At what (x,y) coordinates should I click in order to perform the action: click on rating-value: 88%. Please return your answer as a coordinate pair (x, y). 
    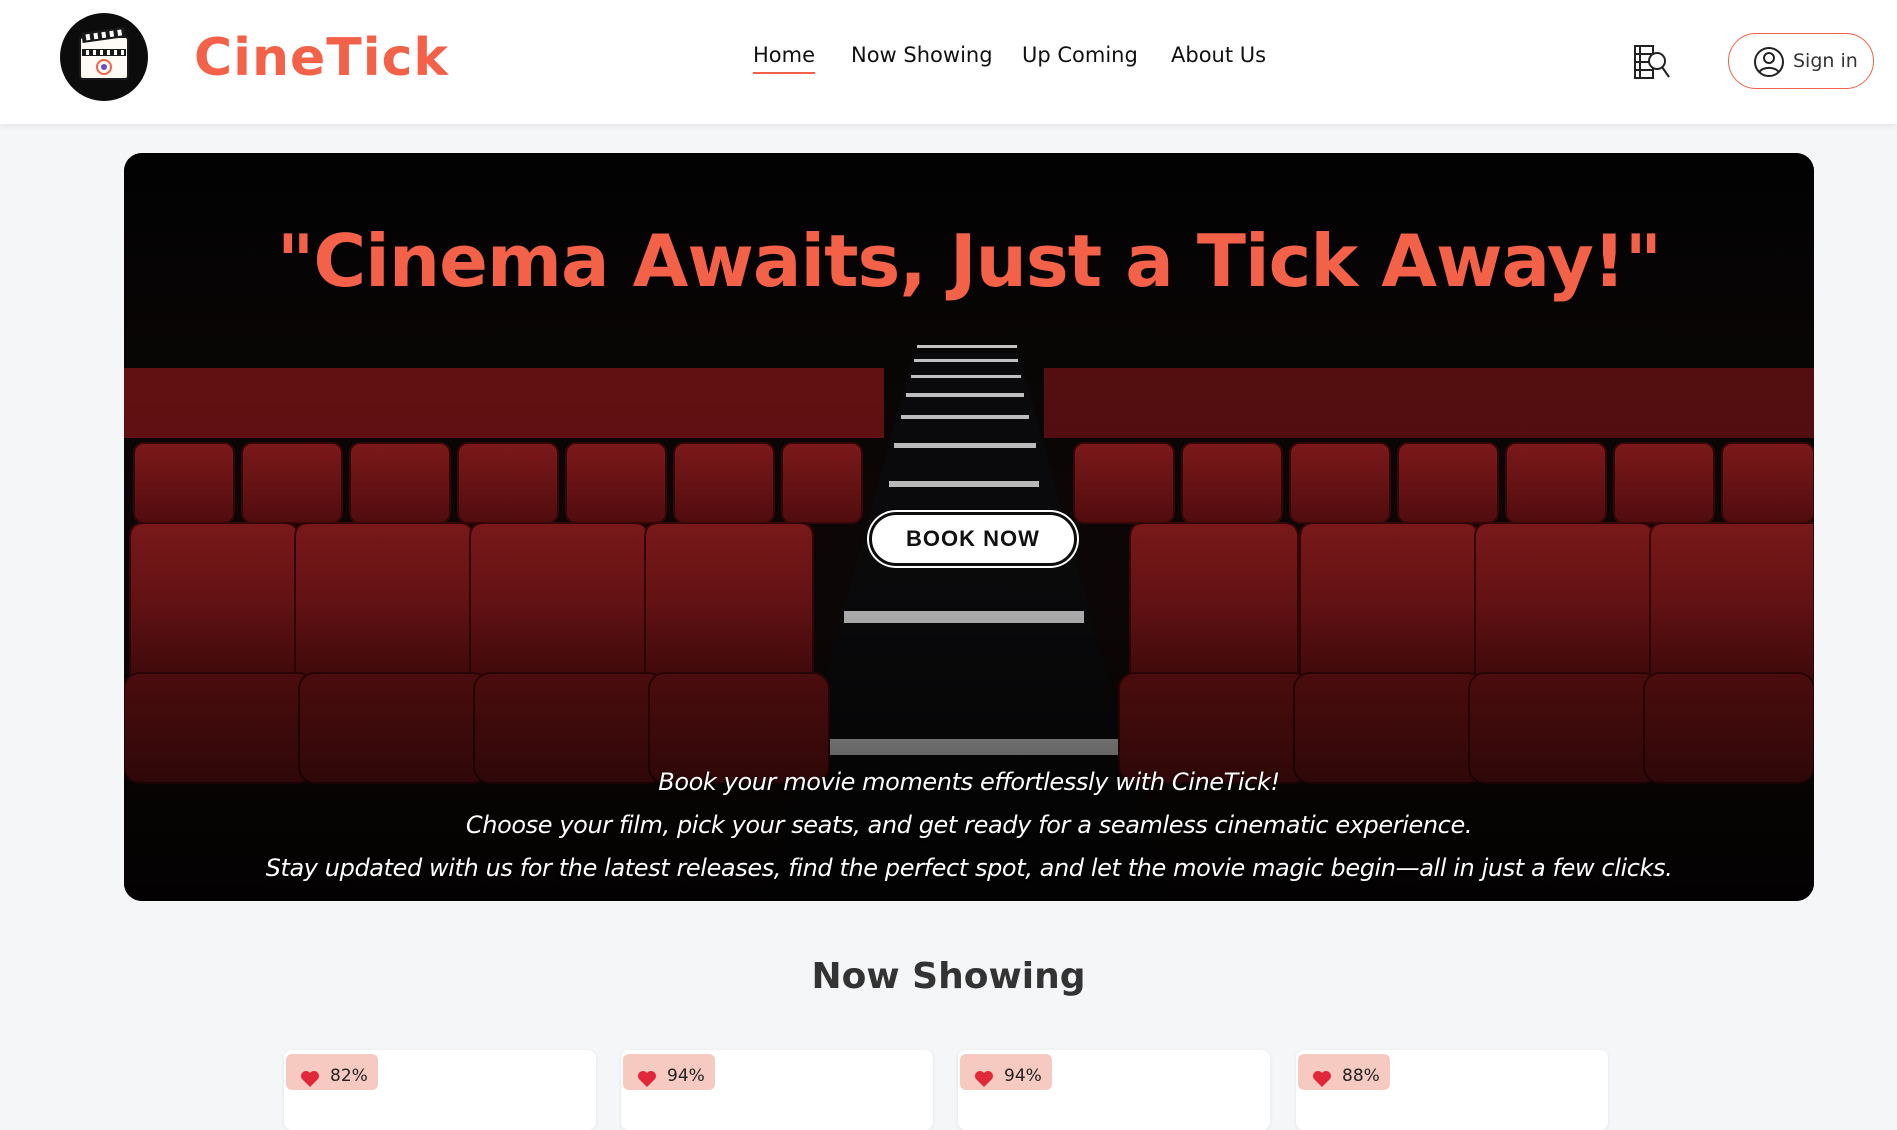
    Looking at the image, I should click on (1361, 1076).